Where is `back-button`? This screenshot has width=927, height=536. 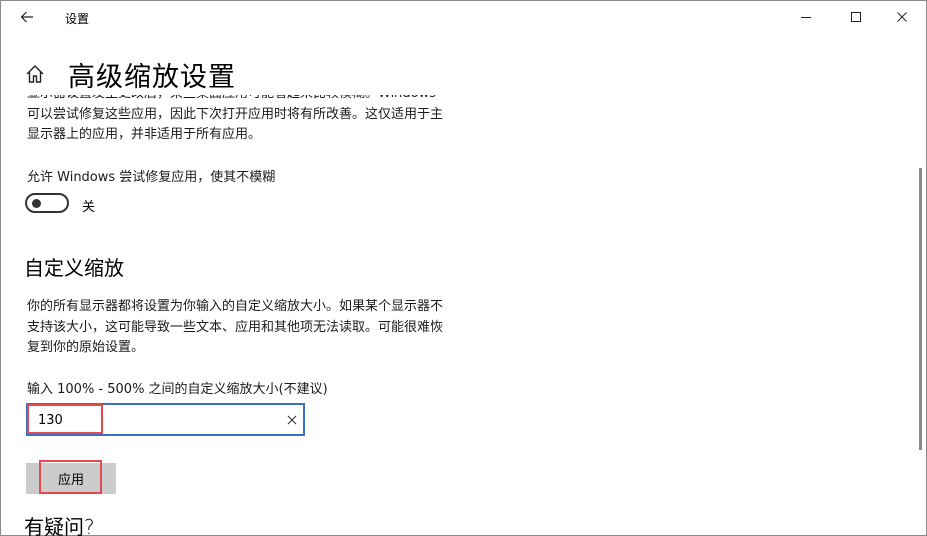
back-button is located at coordinates (27, 17).